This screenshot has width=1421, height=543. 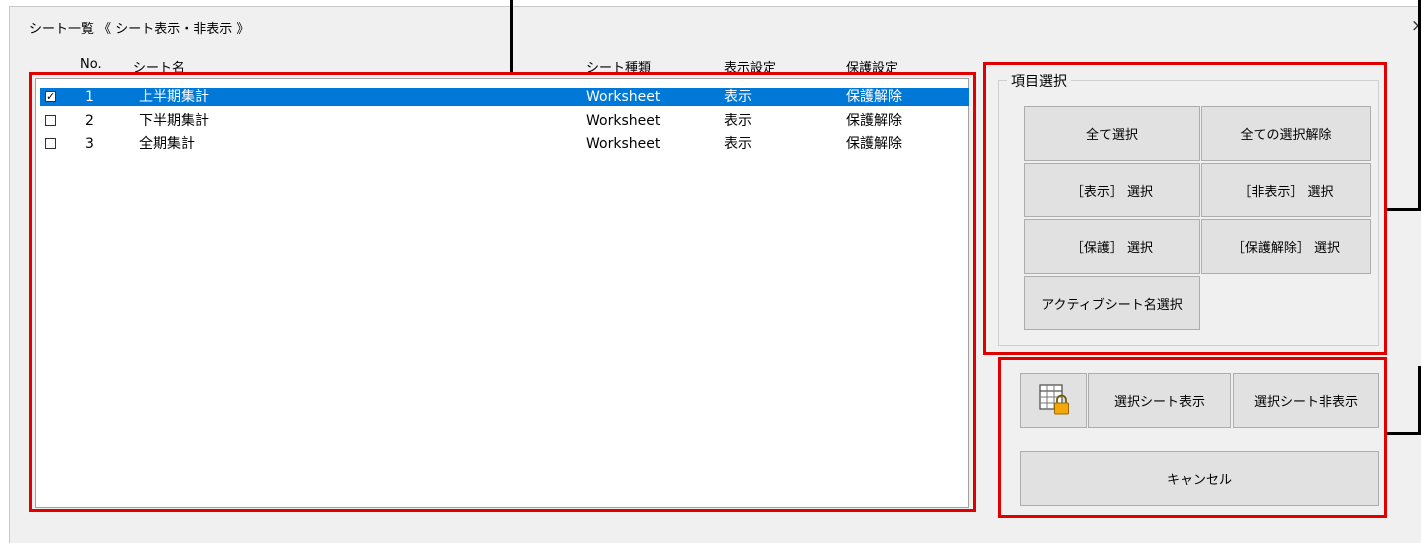 I want to click on dialog-title: シート一覧 《 シート表示・非表示 》, so click(x=139, y=29).